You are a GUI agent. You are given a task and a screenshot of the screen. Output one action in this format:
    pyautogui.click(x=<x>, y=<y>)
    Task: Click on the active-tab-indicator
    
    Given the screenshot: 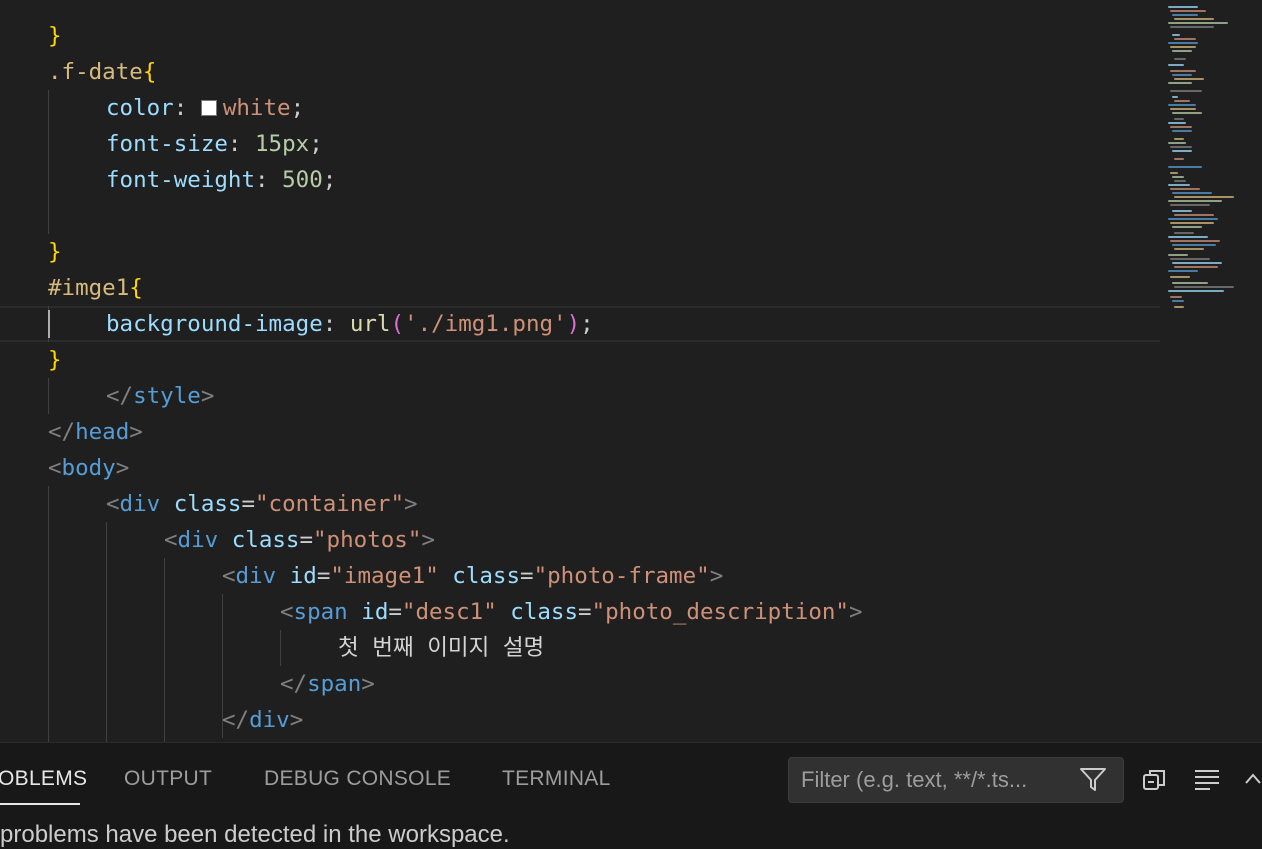 What is the action you would take?
    pyautogui.click(x=40, y=804)
    